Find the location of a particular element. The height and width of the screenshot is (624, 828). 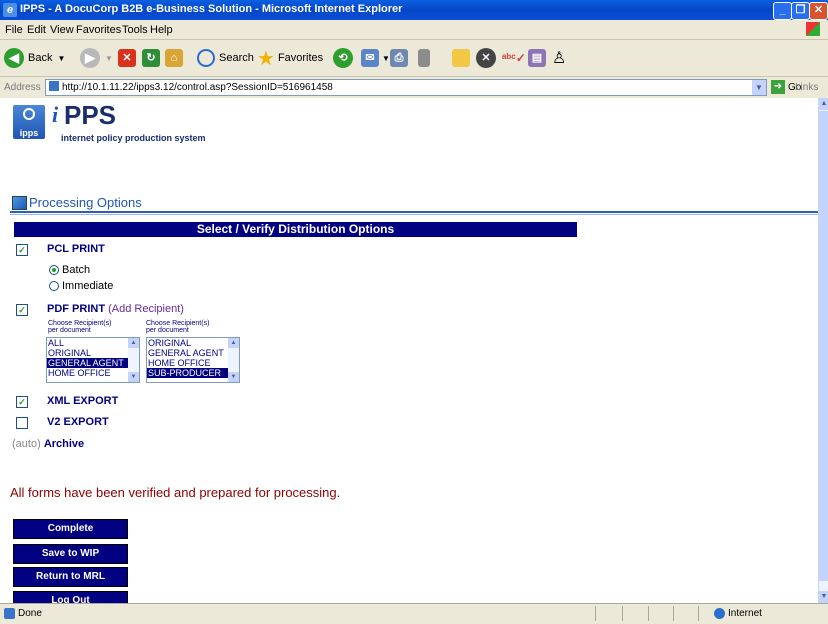

forward-button: ▶ ▼ is located at coordinates (96, 58).